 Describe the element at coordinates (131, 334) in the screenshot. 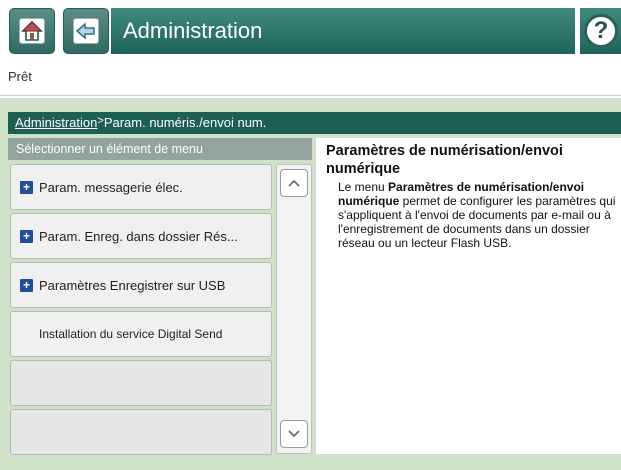

I see `menu-item-label: Installation du service Digital Send` at that location.